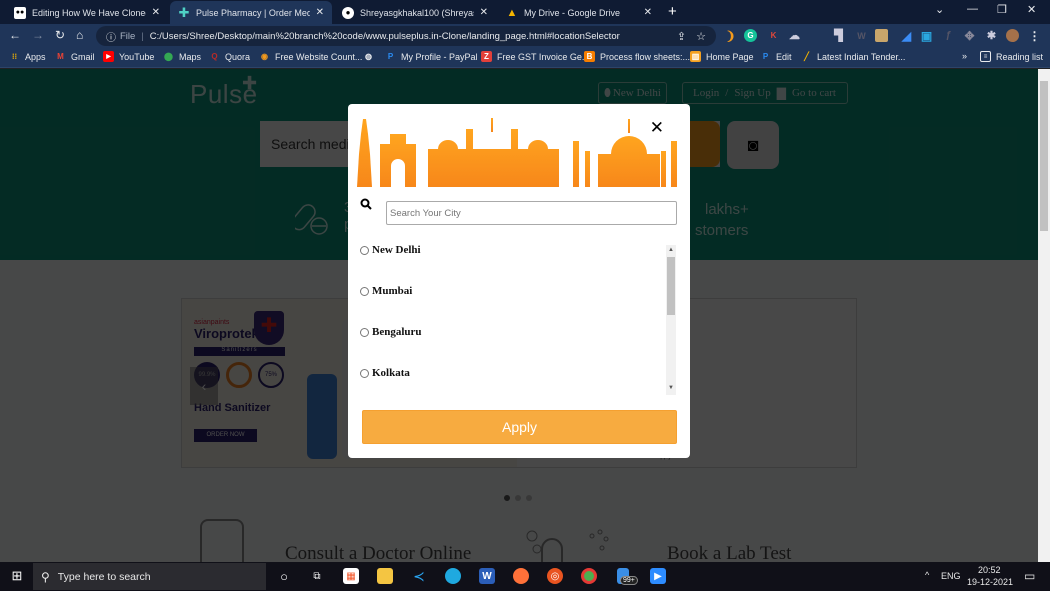 Image resolution: width=1050 pixels, height=591 pixels. What do you see at coordinates (555, 576) in the screenshot?
I see `ubuntu-icon: ◎` at bounding box center [555, 576].